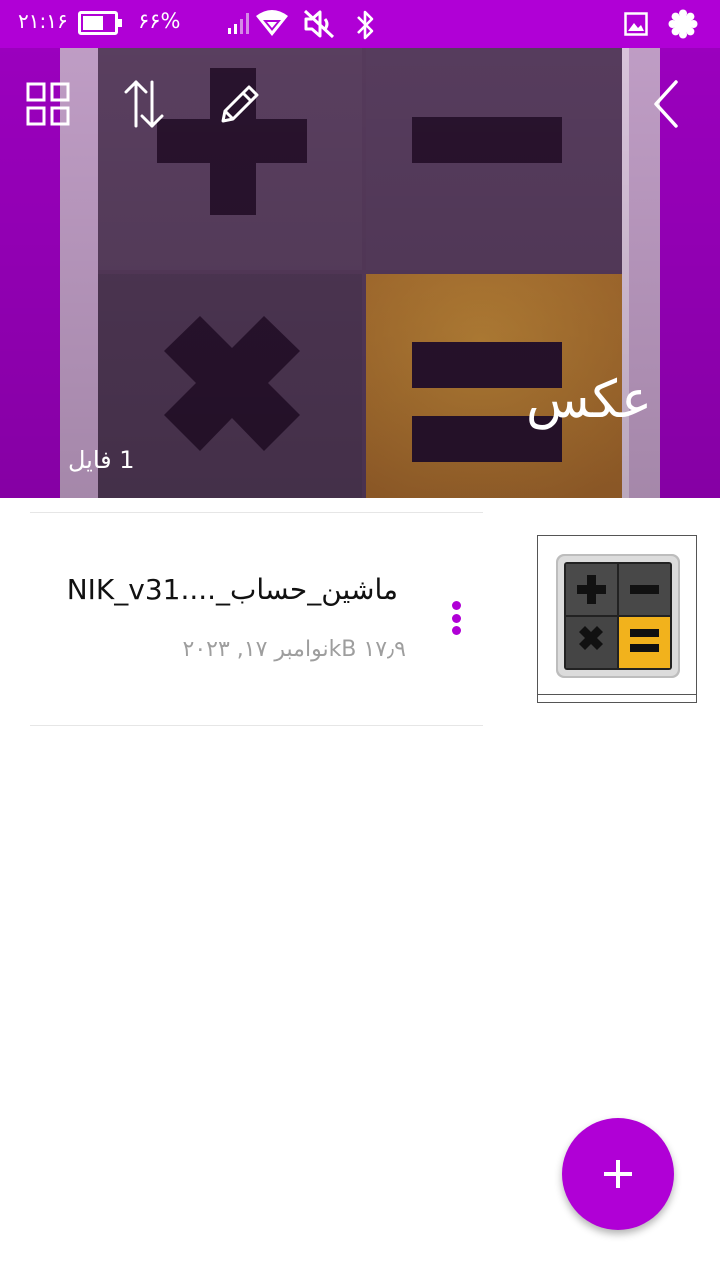 The height and width of the screenshot is (1280, 720). Describe the element at coordinates (159, 21) in the screenshot. I see `battery-percent: ۶۶%` at that location.